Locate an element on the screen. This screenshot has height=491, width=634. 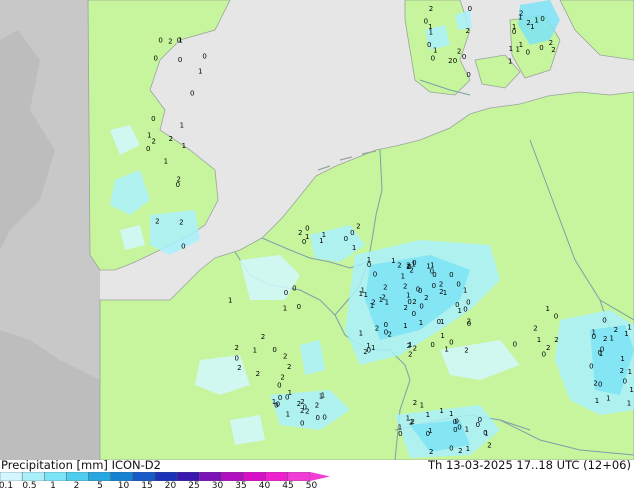
marker-209: 2 is located at coordinates (300, 233).